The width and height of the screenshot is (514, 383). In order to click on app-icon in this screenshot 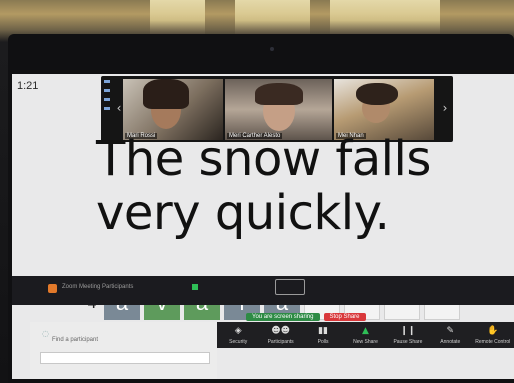, I will do `click(52, 288)`.